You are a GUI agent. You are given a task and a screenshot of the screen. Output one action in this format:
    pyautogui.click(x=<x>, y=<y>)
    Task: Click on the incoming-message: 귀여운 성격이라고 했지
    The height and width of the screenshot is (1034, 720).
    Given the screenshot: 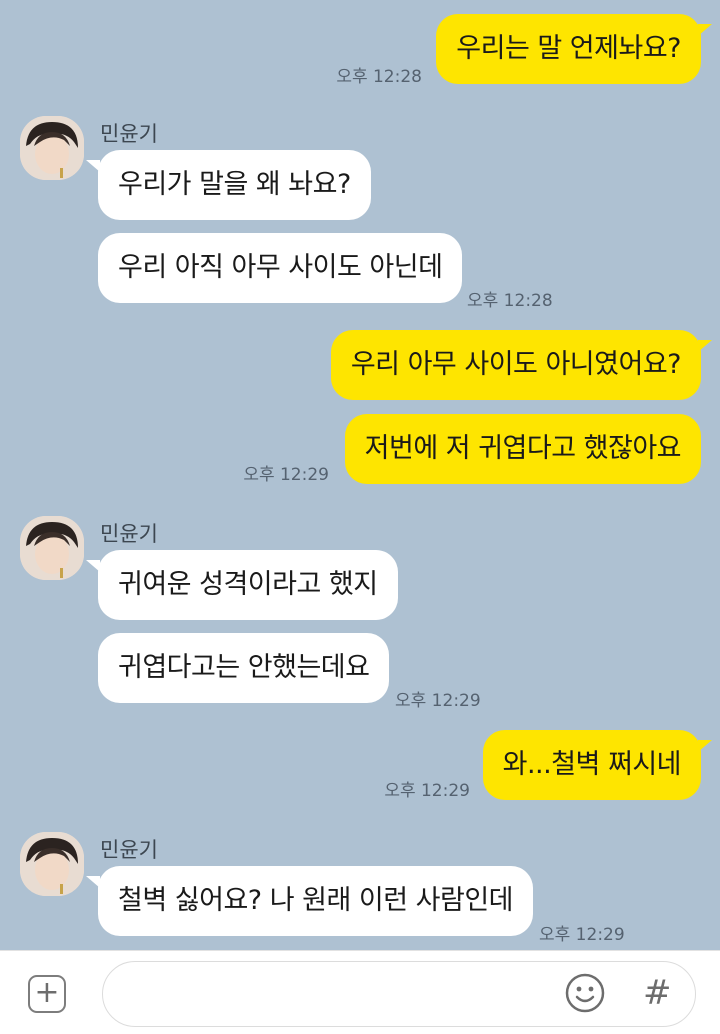 What is the action you would take?
    pyautogui.click(x=248, y=585)
    